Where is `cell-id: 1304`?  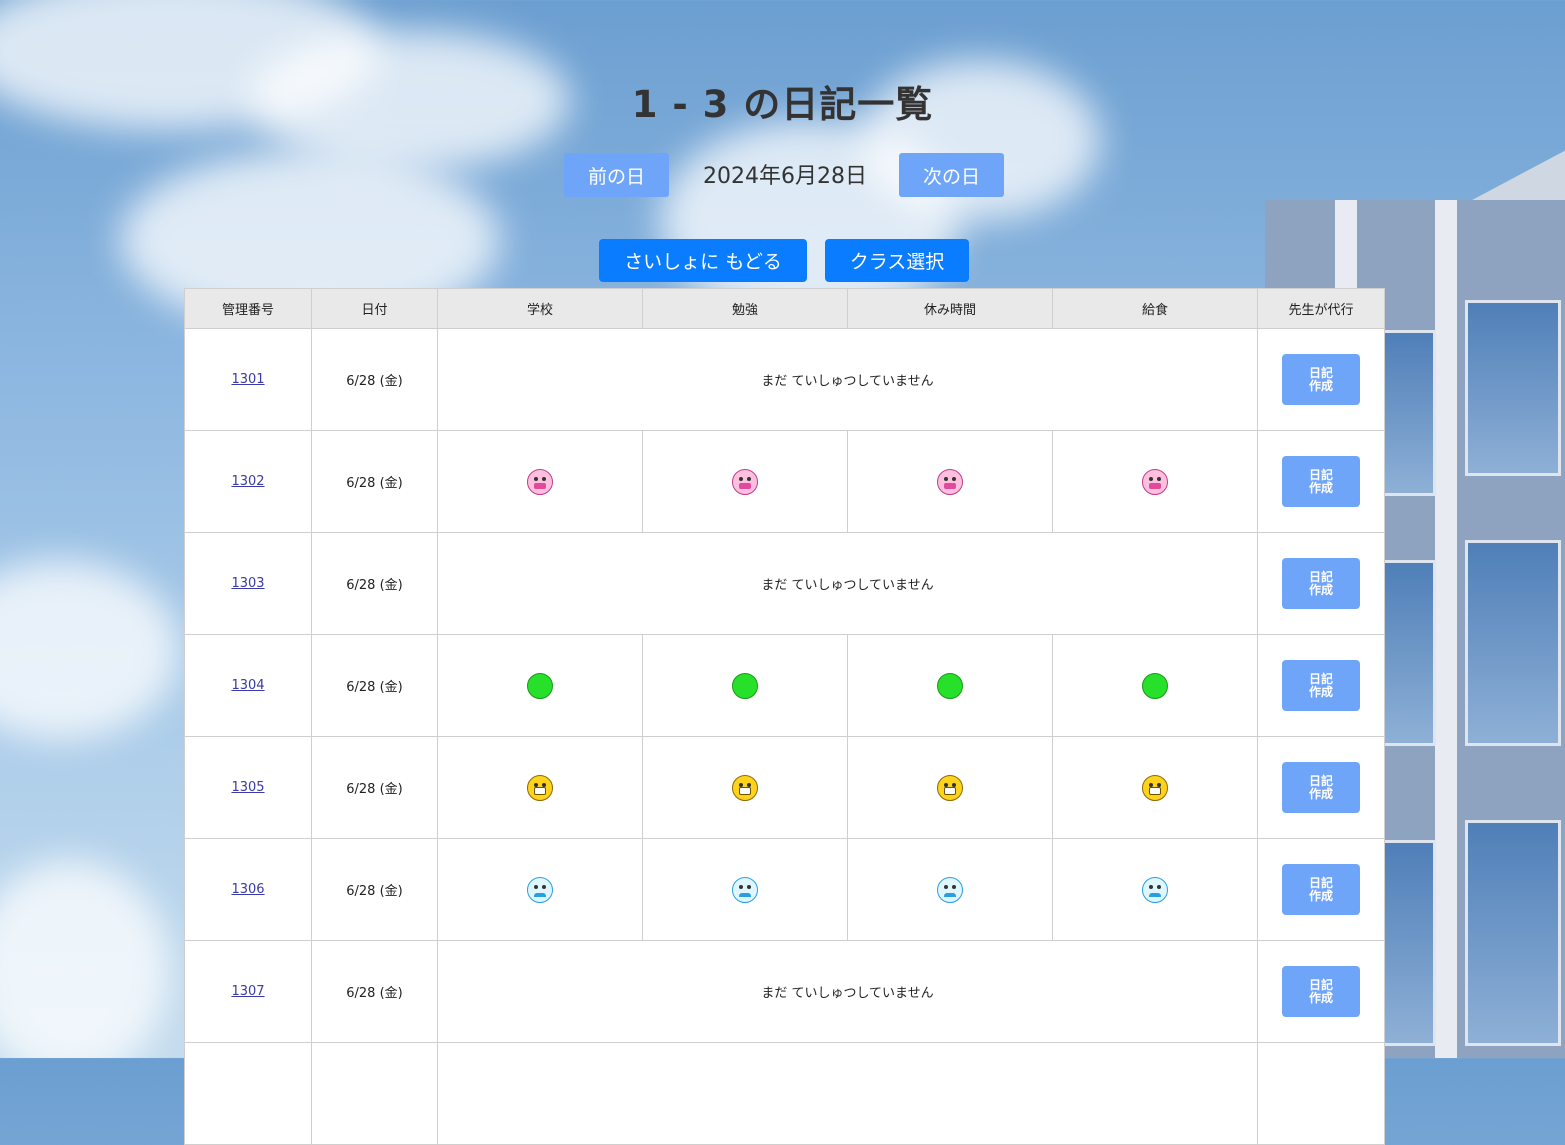 cell-id: 1304 is located at coordinates (248, 685).